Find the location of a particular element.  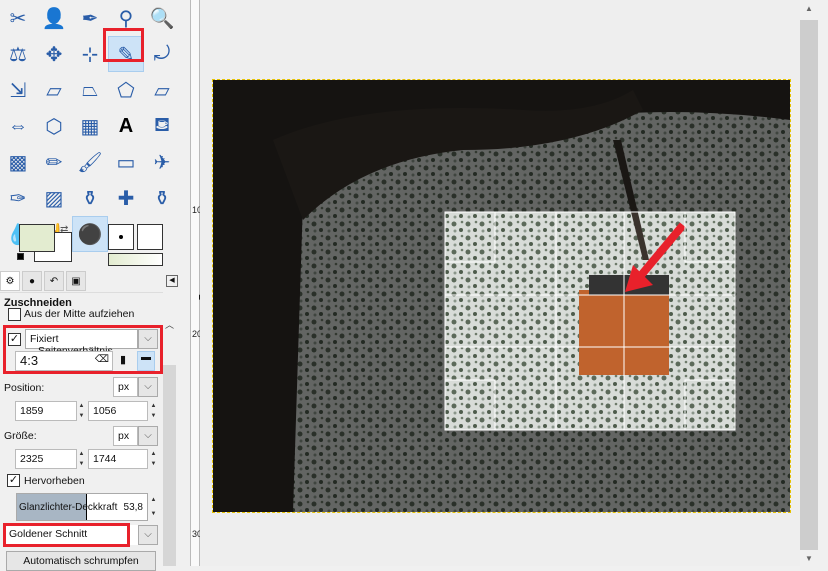

tool-foreground-select: 👤 is located at coordinates (54, 18).